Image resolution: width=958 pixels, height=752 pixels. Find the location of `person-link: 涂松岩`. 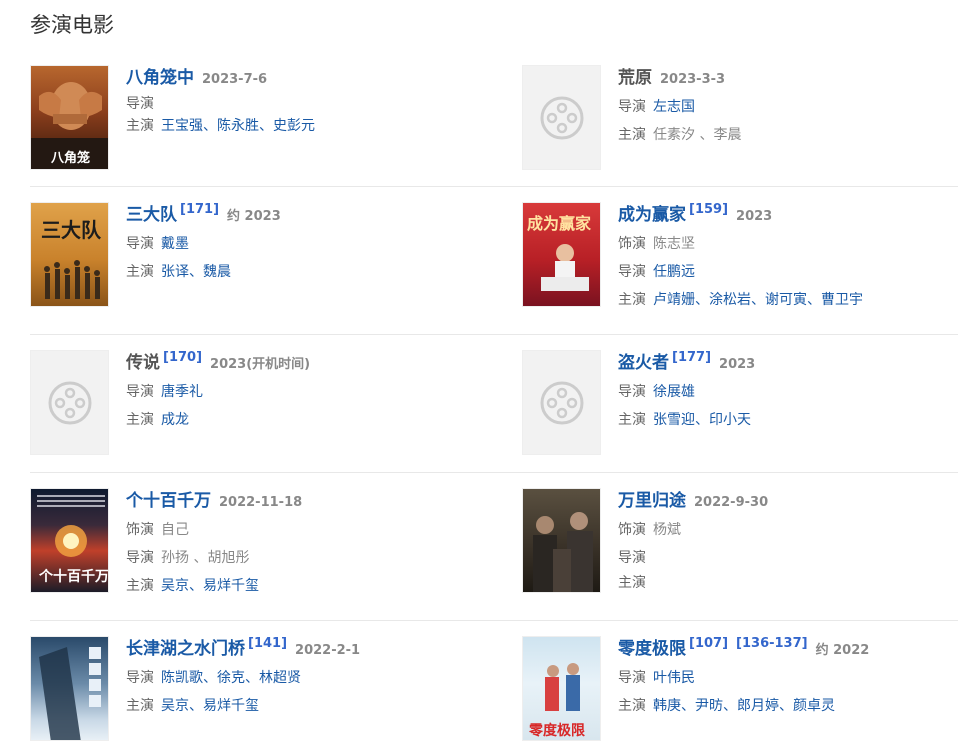

person-link: 涂松岩 is located at coordinates (730, 300).